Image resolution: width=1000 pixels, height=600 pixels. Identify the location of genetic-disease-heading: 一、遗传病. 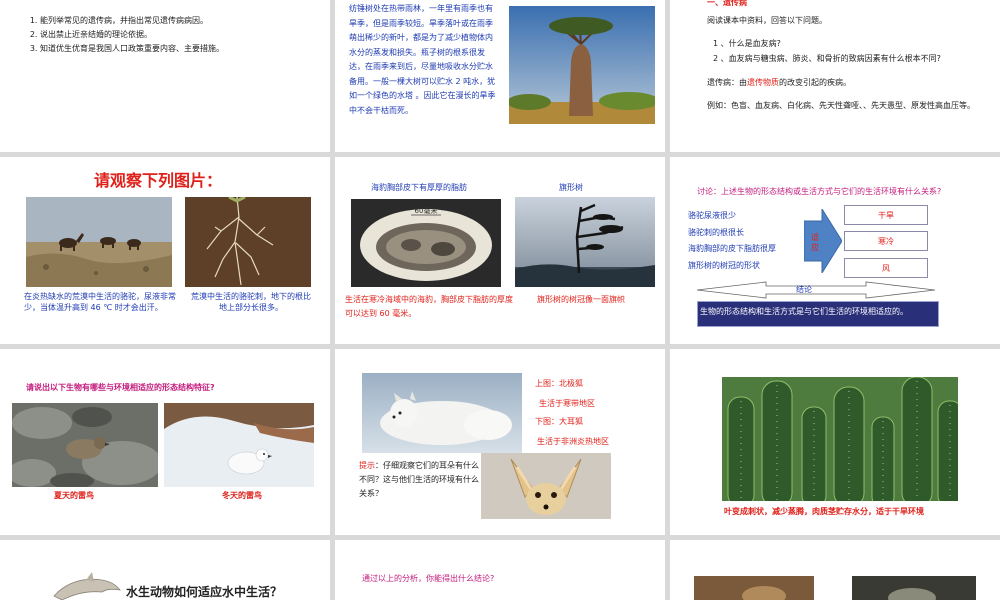
(727, 3).